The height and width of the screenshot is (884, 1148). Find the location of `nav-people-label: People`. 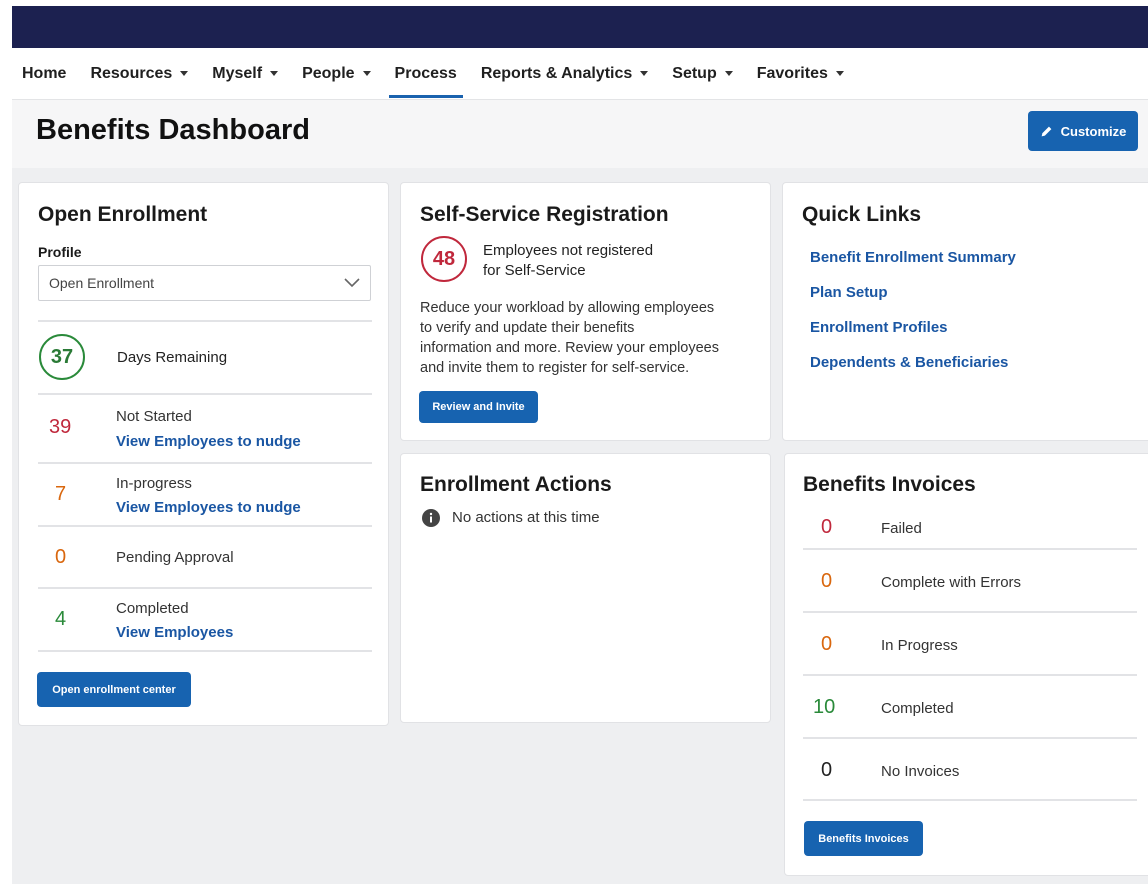

nav-people-label: People is located at coordinates (328, 73).